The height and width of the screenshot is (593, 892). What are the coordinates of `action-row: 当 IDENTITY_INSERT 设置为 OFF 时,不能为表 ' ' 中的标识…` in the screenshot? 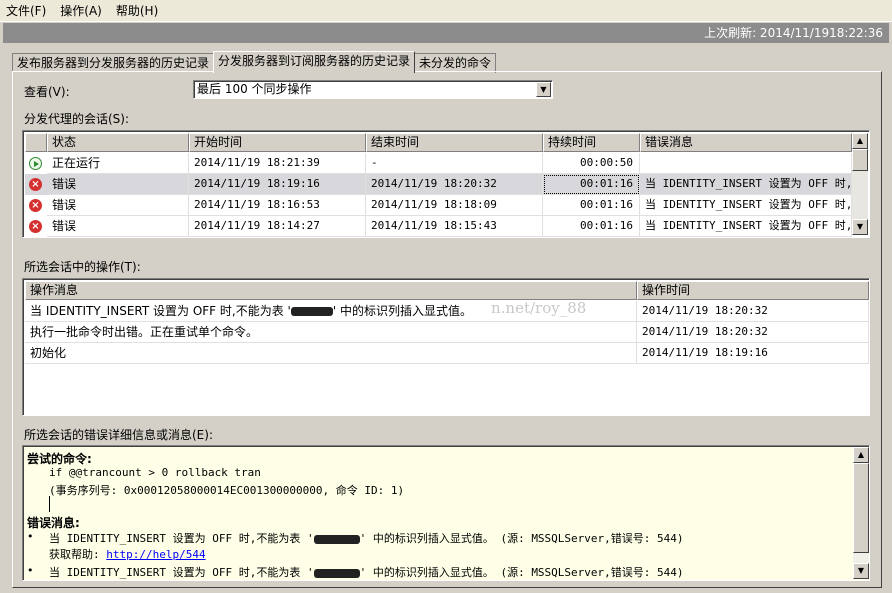 It's located at (447, 311).